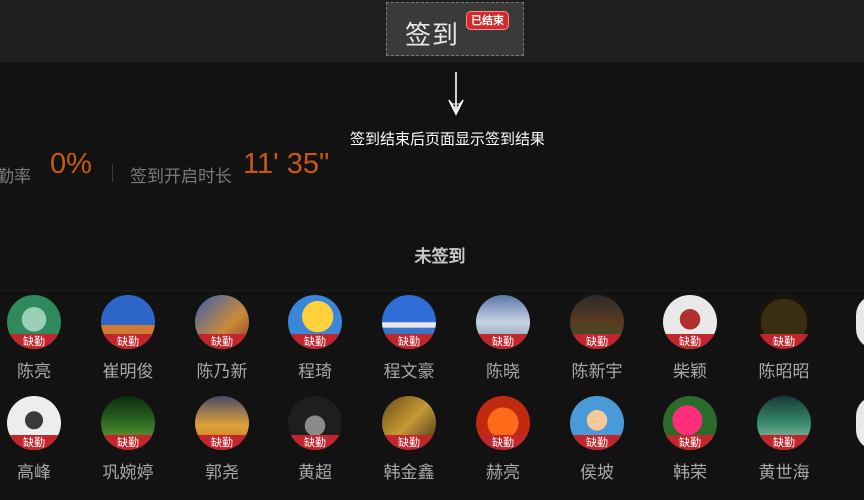 This screenshot has width=864, height=500. I want to click on person-card: 缺勤 郭尧, so click(220, 441).